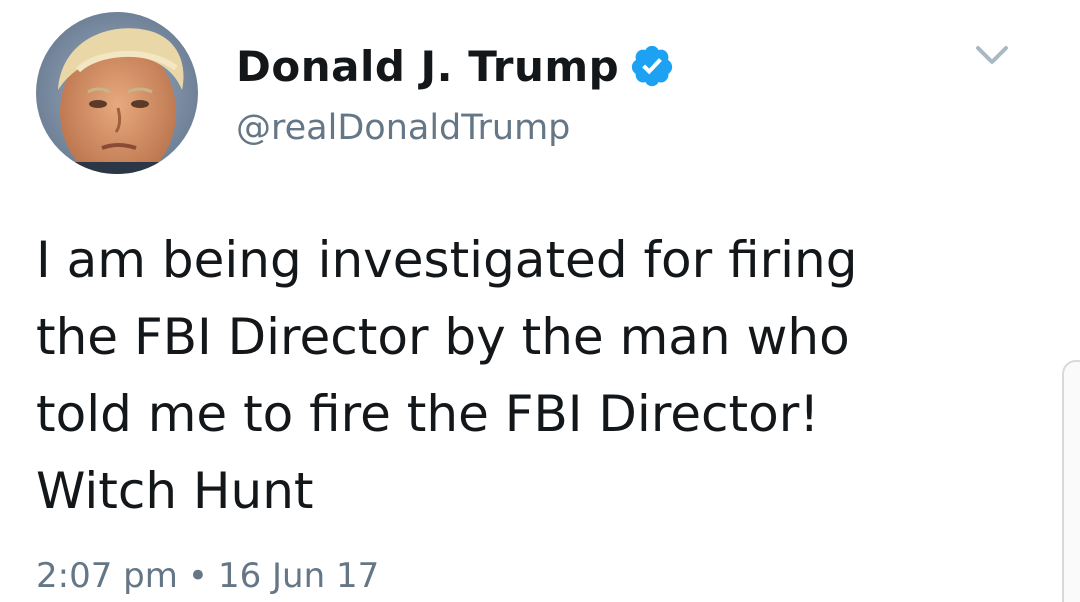 The image size is (1080, 602). I want to click on author-handle: @realDonaldTrump, so click(403, 128).